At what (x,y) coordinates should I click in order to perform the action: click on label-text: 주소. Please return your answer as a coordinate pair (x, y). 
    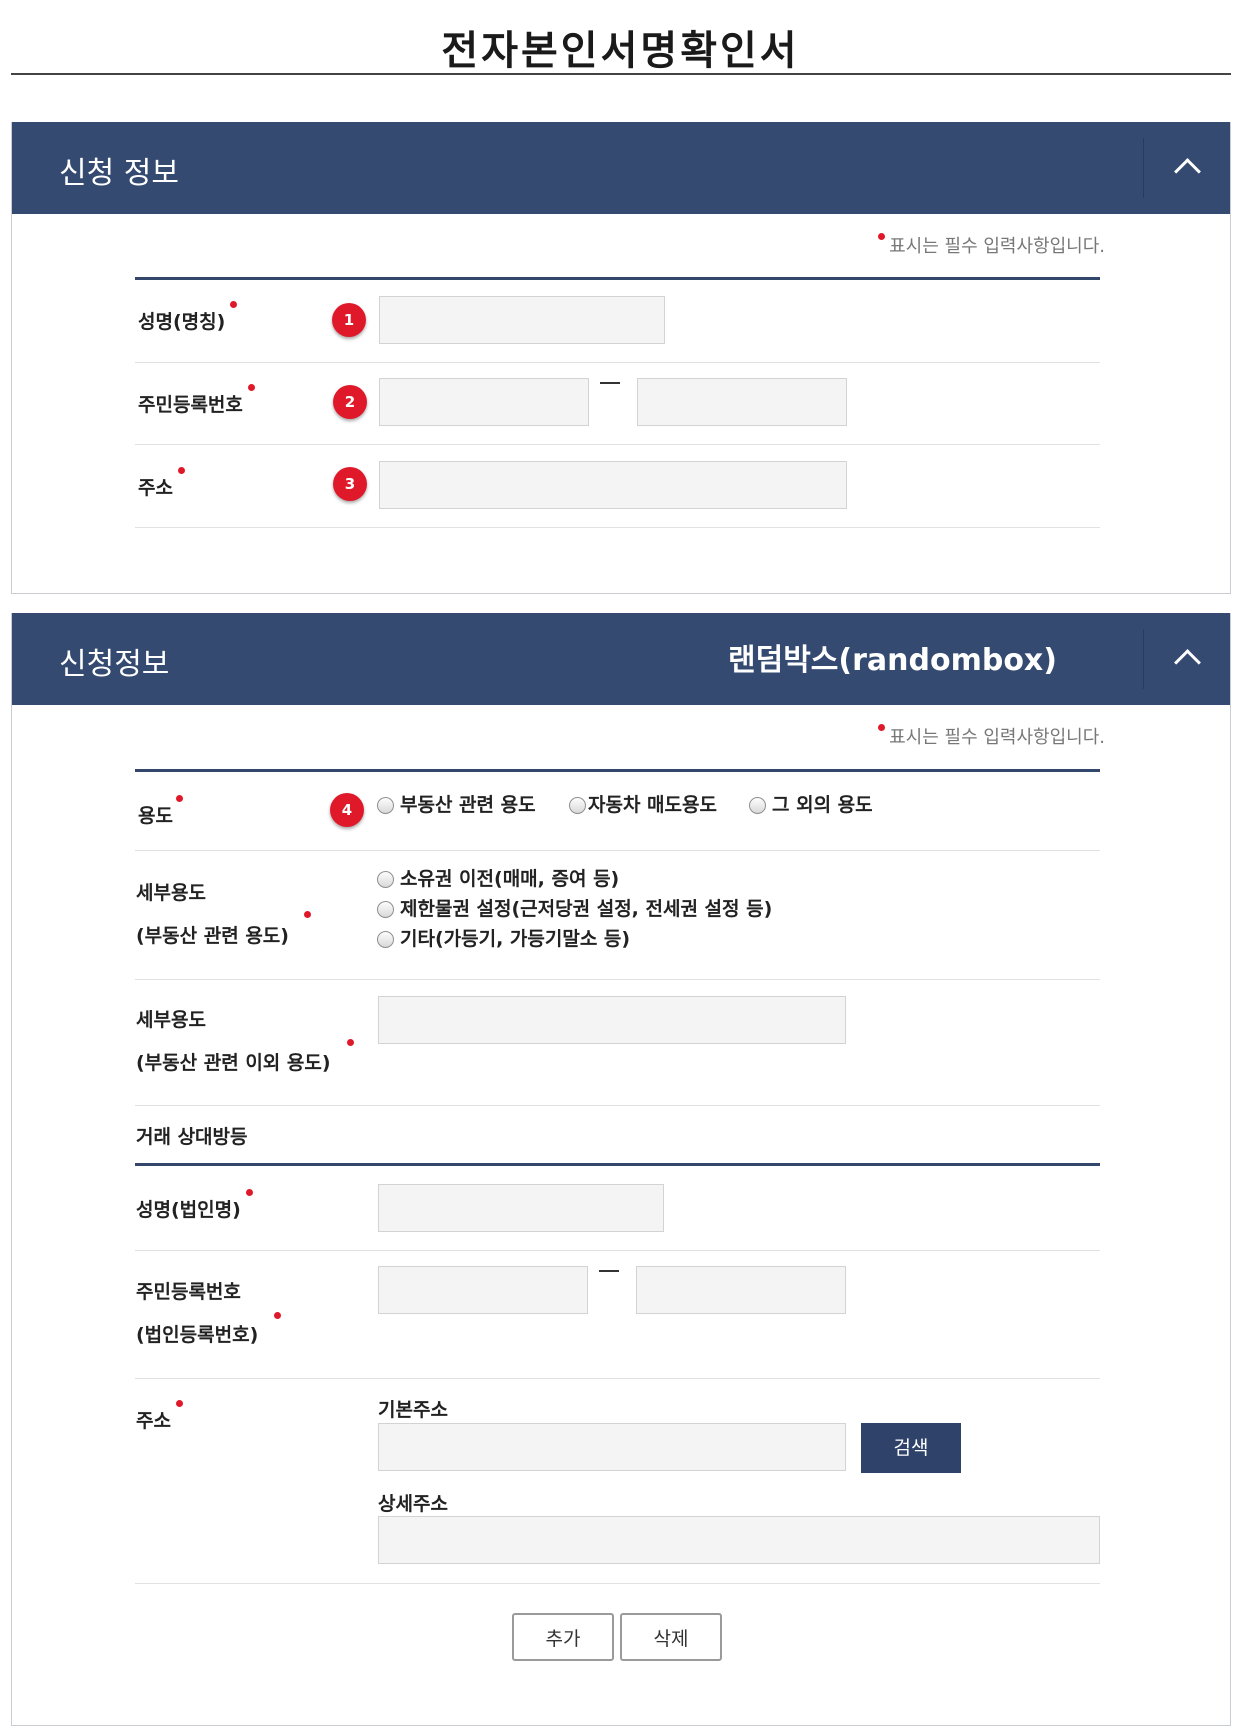
    Looking at the image, I should click on (153, 1421).